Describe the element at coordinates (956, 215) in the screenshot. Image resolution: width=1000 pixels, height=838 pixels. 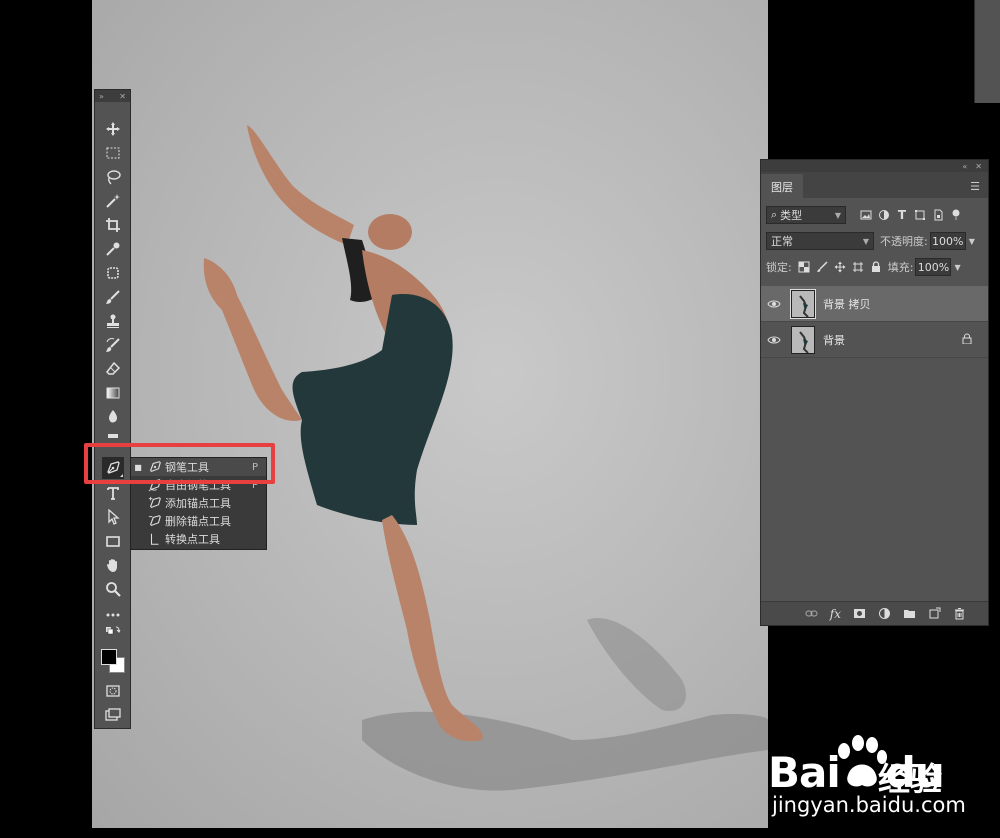
I see `filter-toggle-icon` at that location.